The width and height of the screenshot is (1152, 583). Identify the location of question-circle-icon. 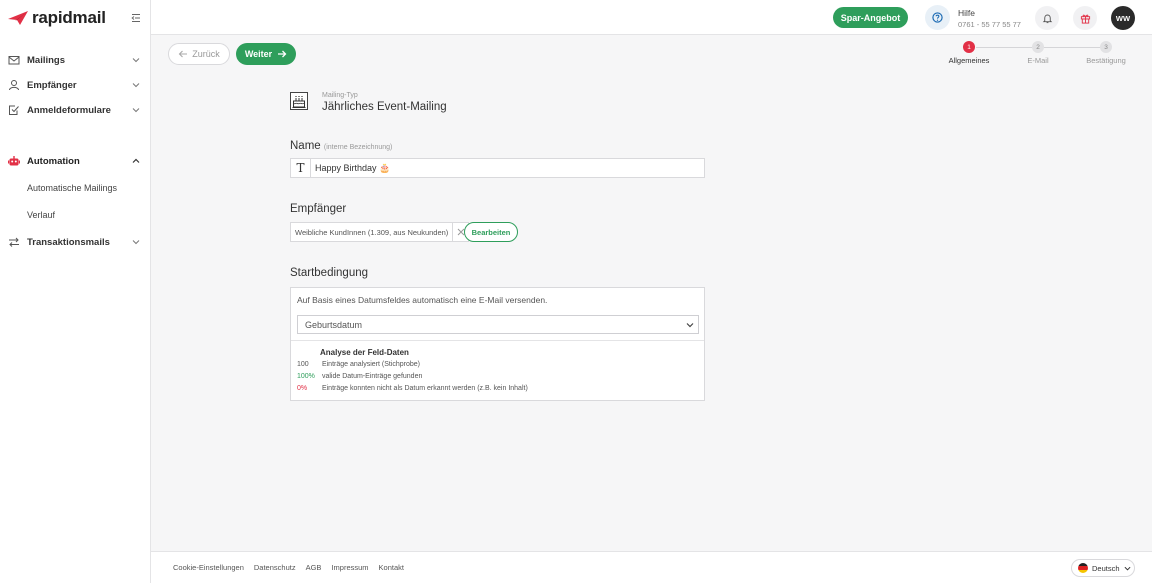
(937, 17).